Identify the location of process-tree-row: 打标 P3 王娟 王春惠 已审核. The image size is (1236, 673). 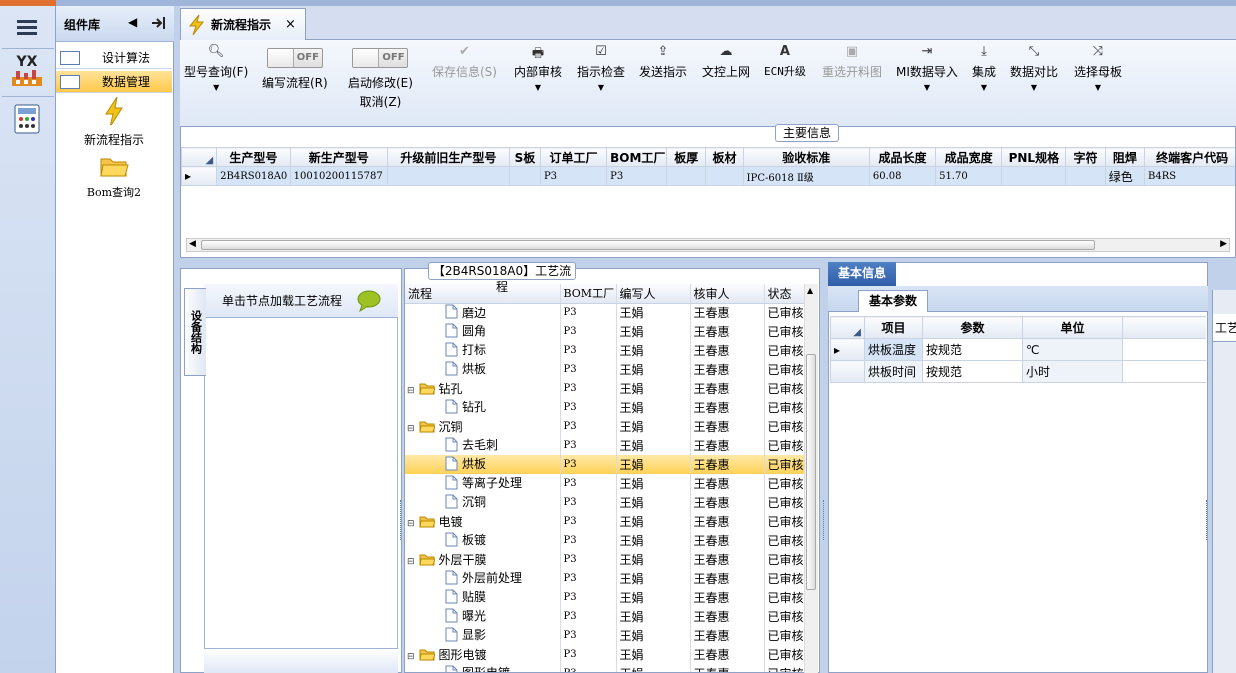
(605, 350).